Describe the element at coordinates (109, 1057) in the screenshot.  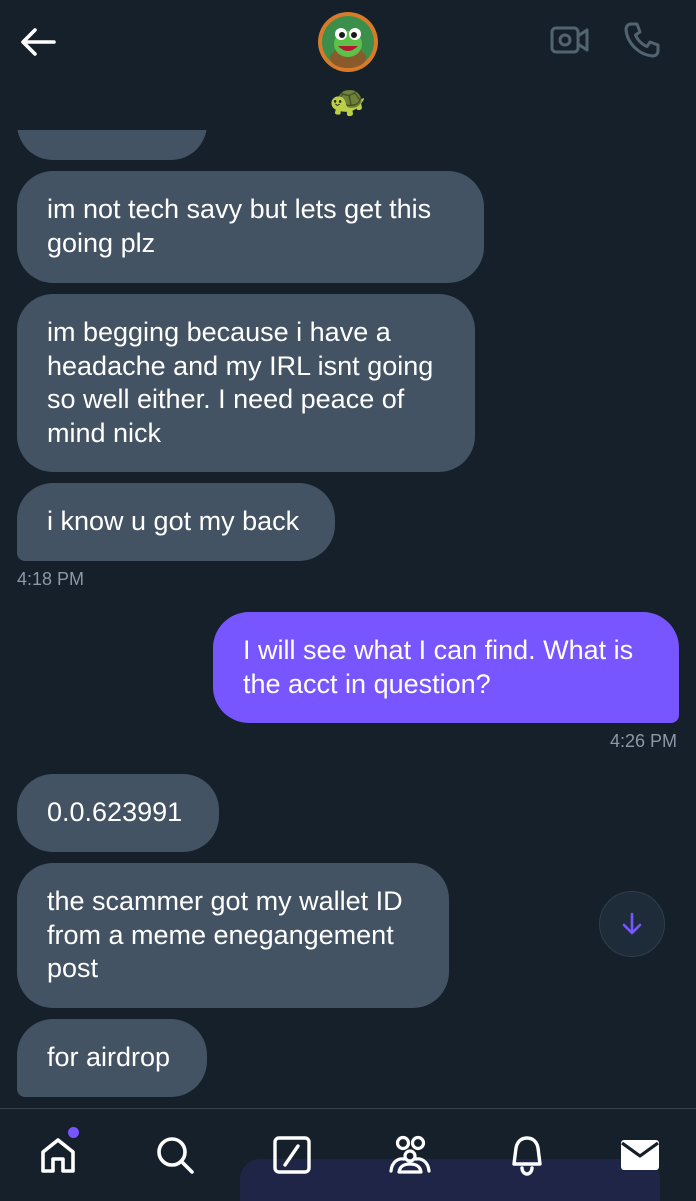
I see `message-text: for airdrop` at that location.